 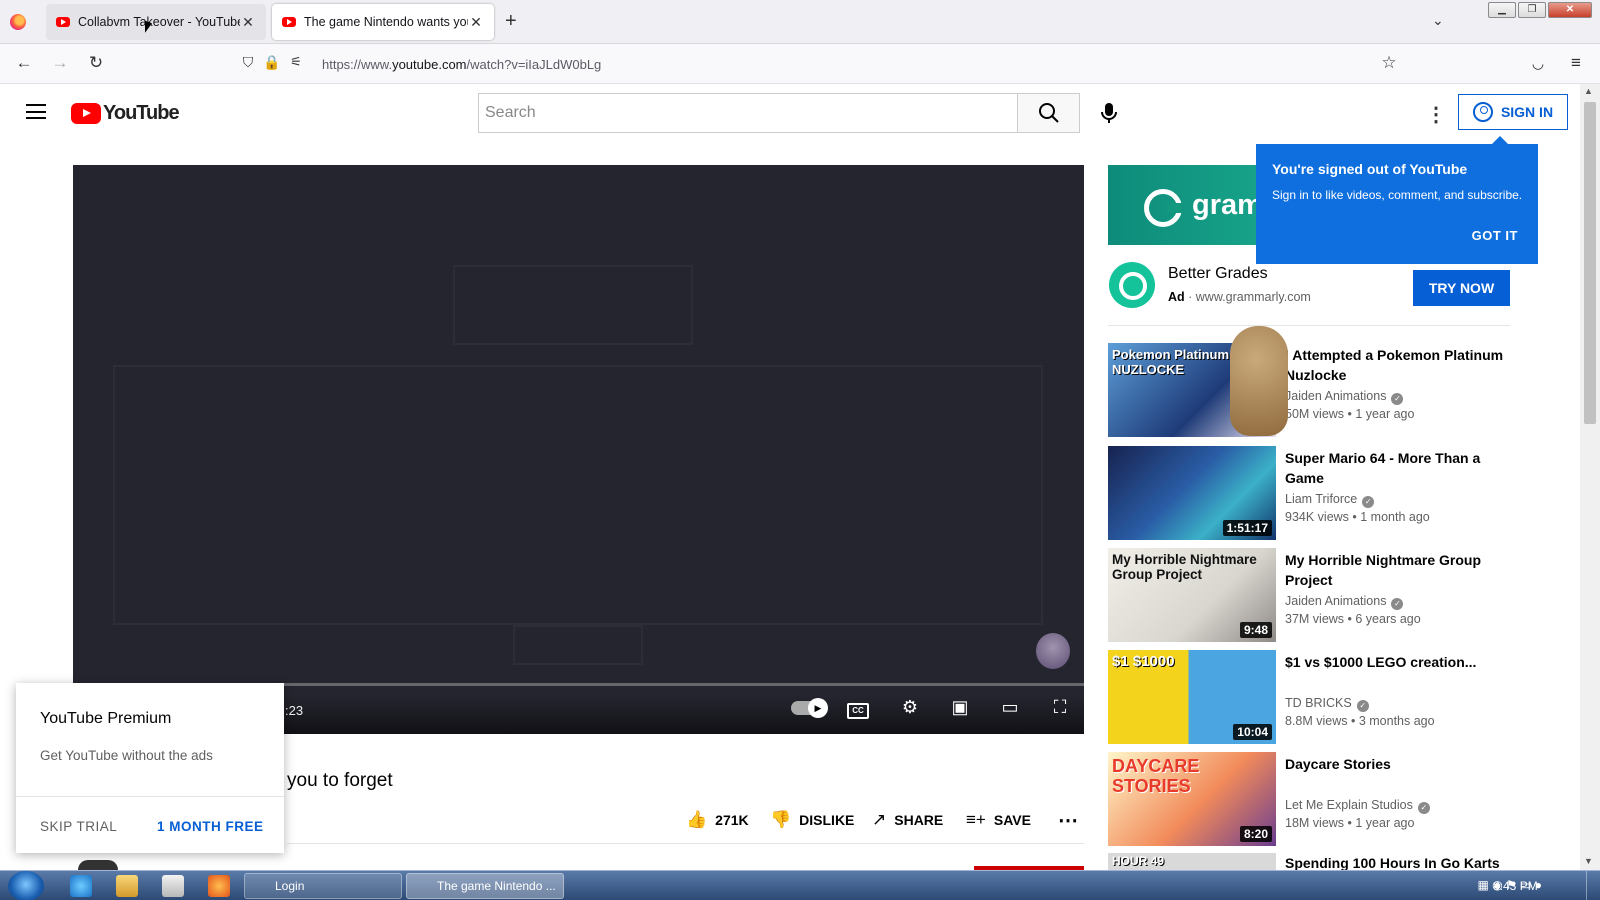 I want to click on video-thumbnail: HOUR 49, so click(x=1192, y=861).